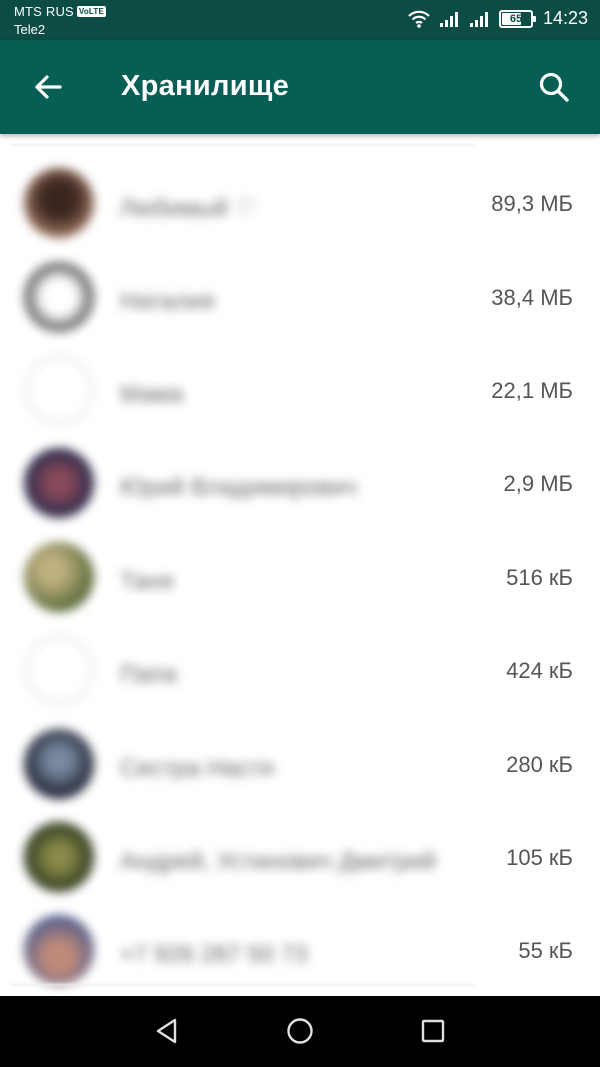 The image size is (600, 1067). Describe the element at coordinates (300, 191) in the screenshot. I see `list-item: Любимый ♡ 89,3 МБ` at that location.